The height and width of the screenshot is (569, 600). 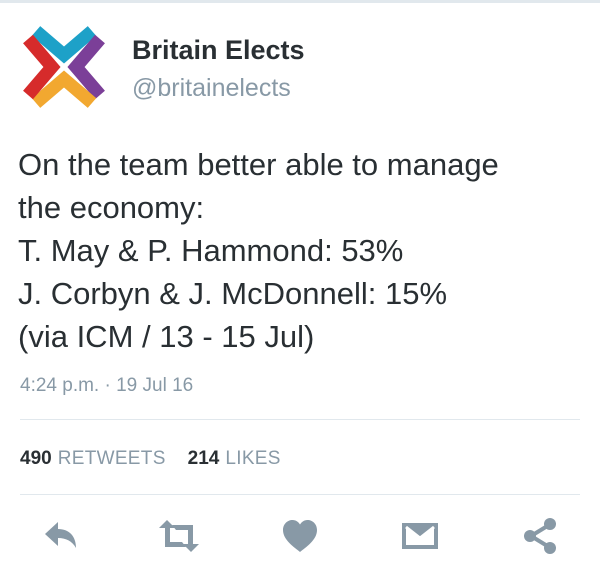 What do you see at coordinates (218, 50) in the screenshot?
I see `author-display-name: Britain Elects` at bounding box center [218, 50].